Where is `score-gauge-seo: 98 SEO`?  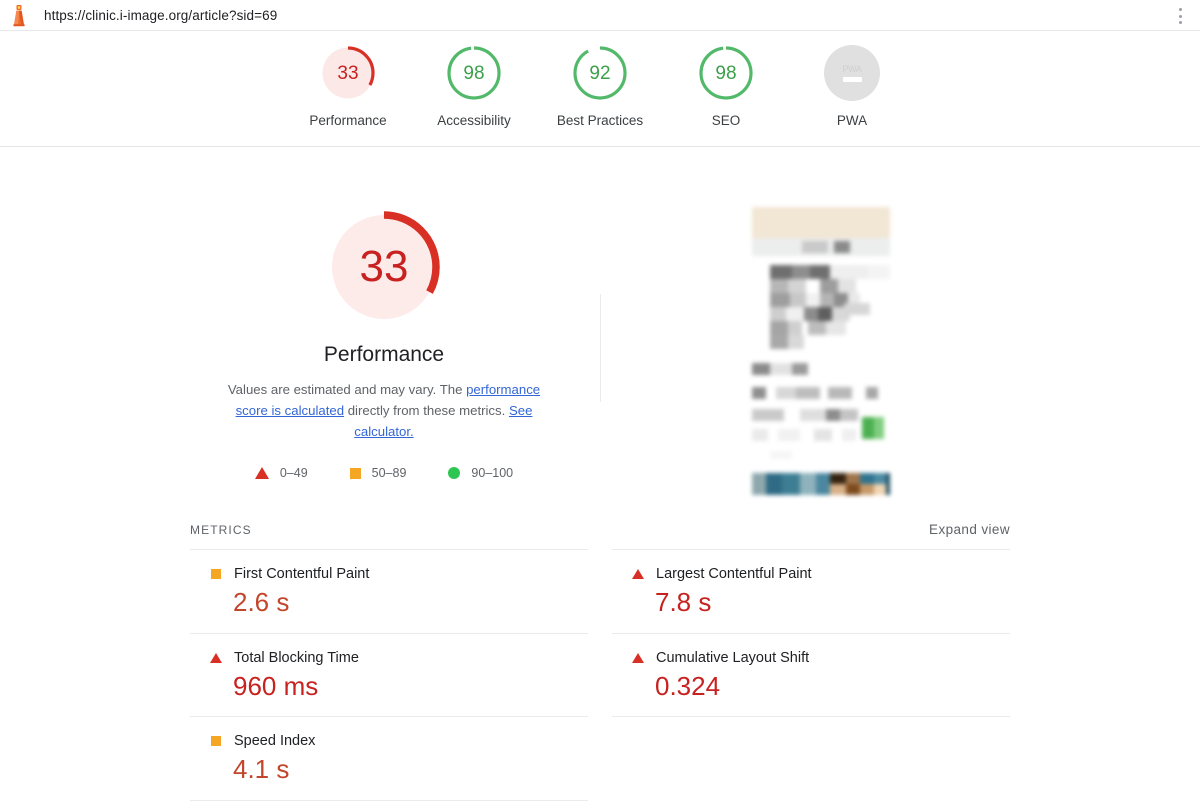 score-gauge-seo: 98 SEO is located at coordinates (726, 86).